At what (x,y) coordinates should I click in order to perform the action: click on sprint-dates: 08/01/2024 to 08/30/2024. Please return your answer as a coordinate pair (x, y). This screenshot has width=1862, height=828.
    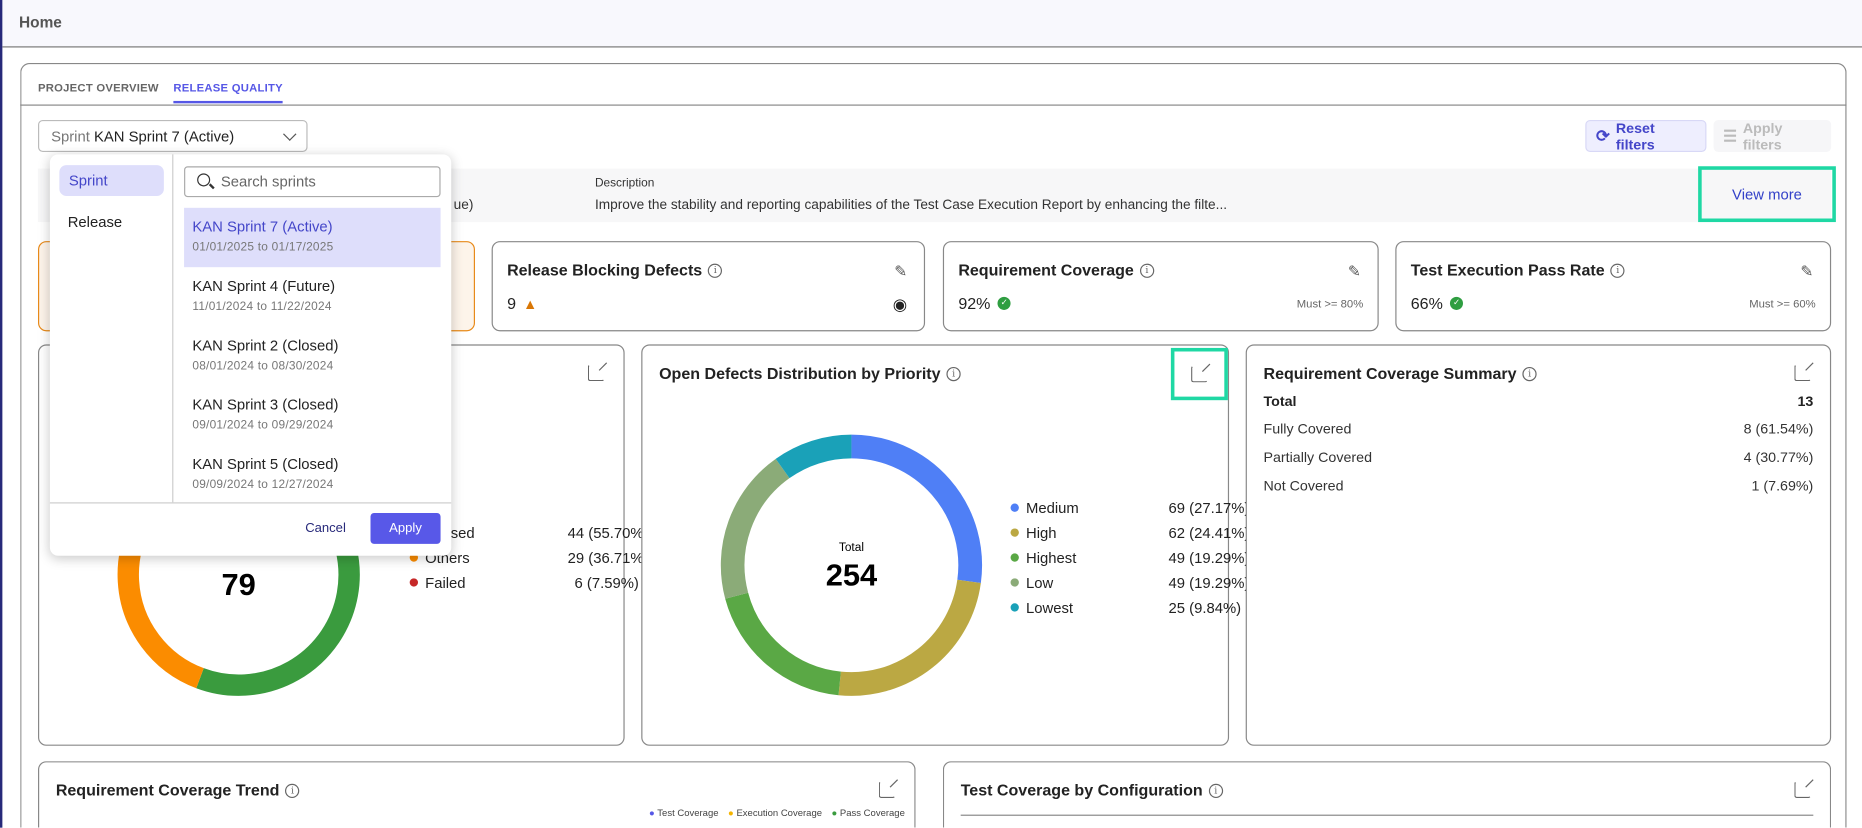
    Looking at the image, I should click on (263, 366).